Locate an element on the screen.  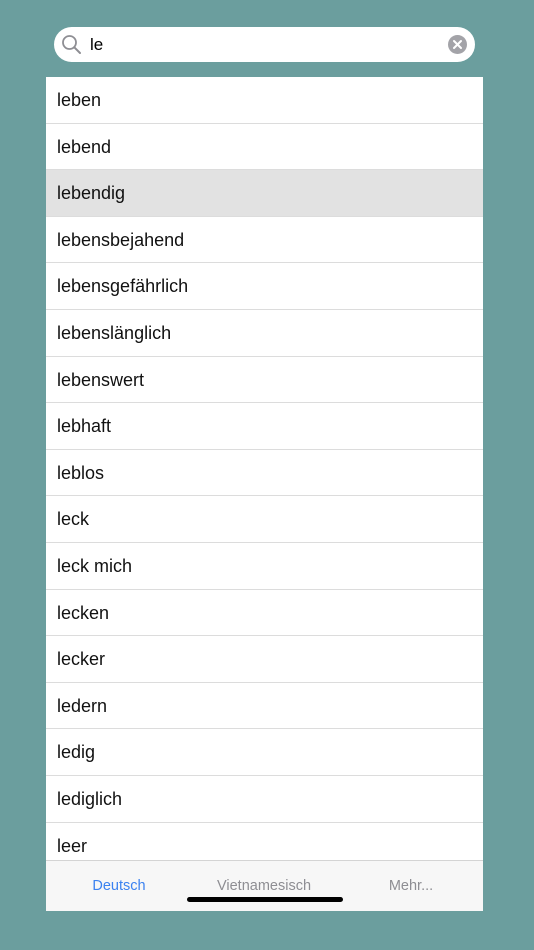
word-label: lebhaft is located at coordinates (84, 426).